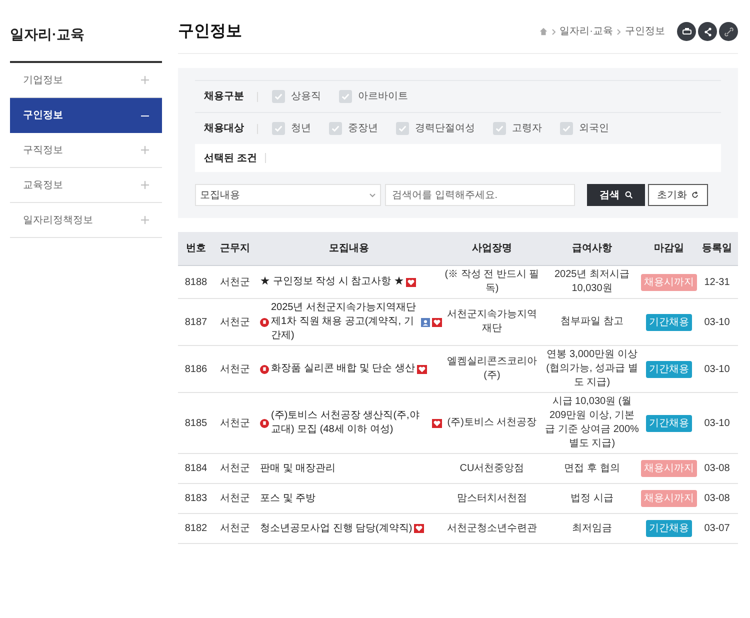 The height and width of the screenshot is (618, 750). What do you see at coordinates (445, 129) in the screenshot?
I see `checkbox-label: 경력단절여성` at bounding box center [445, 129].